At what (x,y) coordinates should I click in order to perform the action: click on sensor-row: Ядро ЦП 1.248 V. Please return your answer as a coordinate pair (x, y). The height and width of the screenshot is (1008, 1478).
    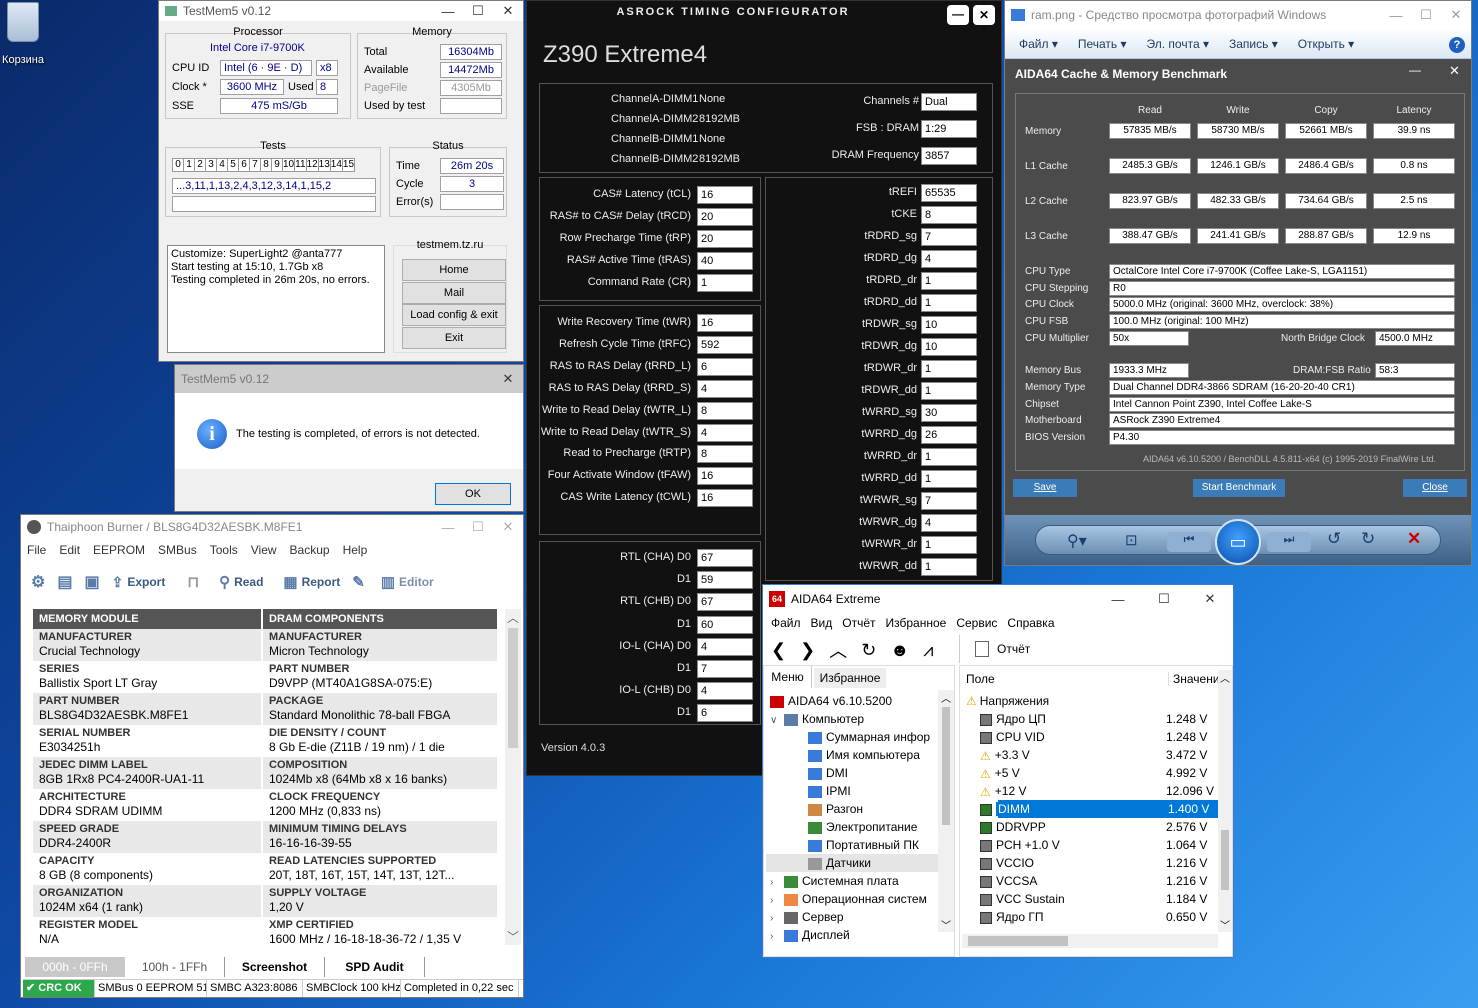
    Looking at the image, I should click on (1090, 719).